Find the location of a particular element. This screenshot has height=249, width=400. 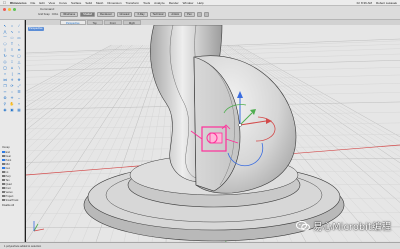

disable-all-osnap-button: Disable All is located at coordinates (13, 205).